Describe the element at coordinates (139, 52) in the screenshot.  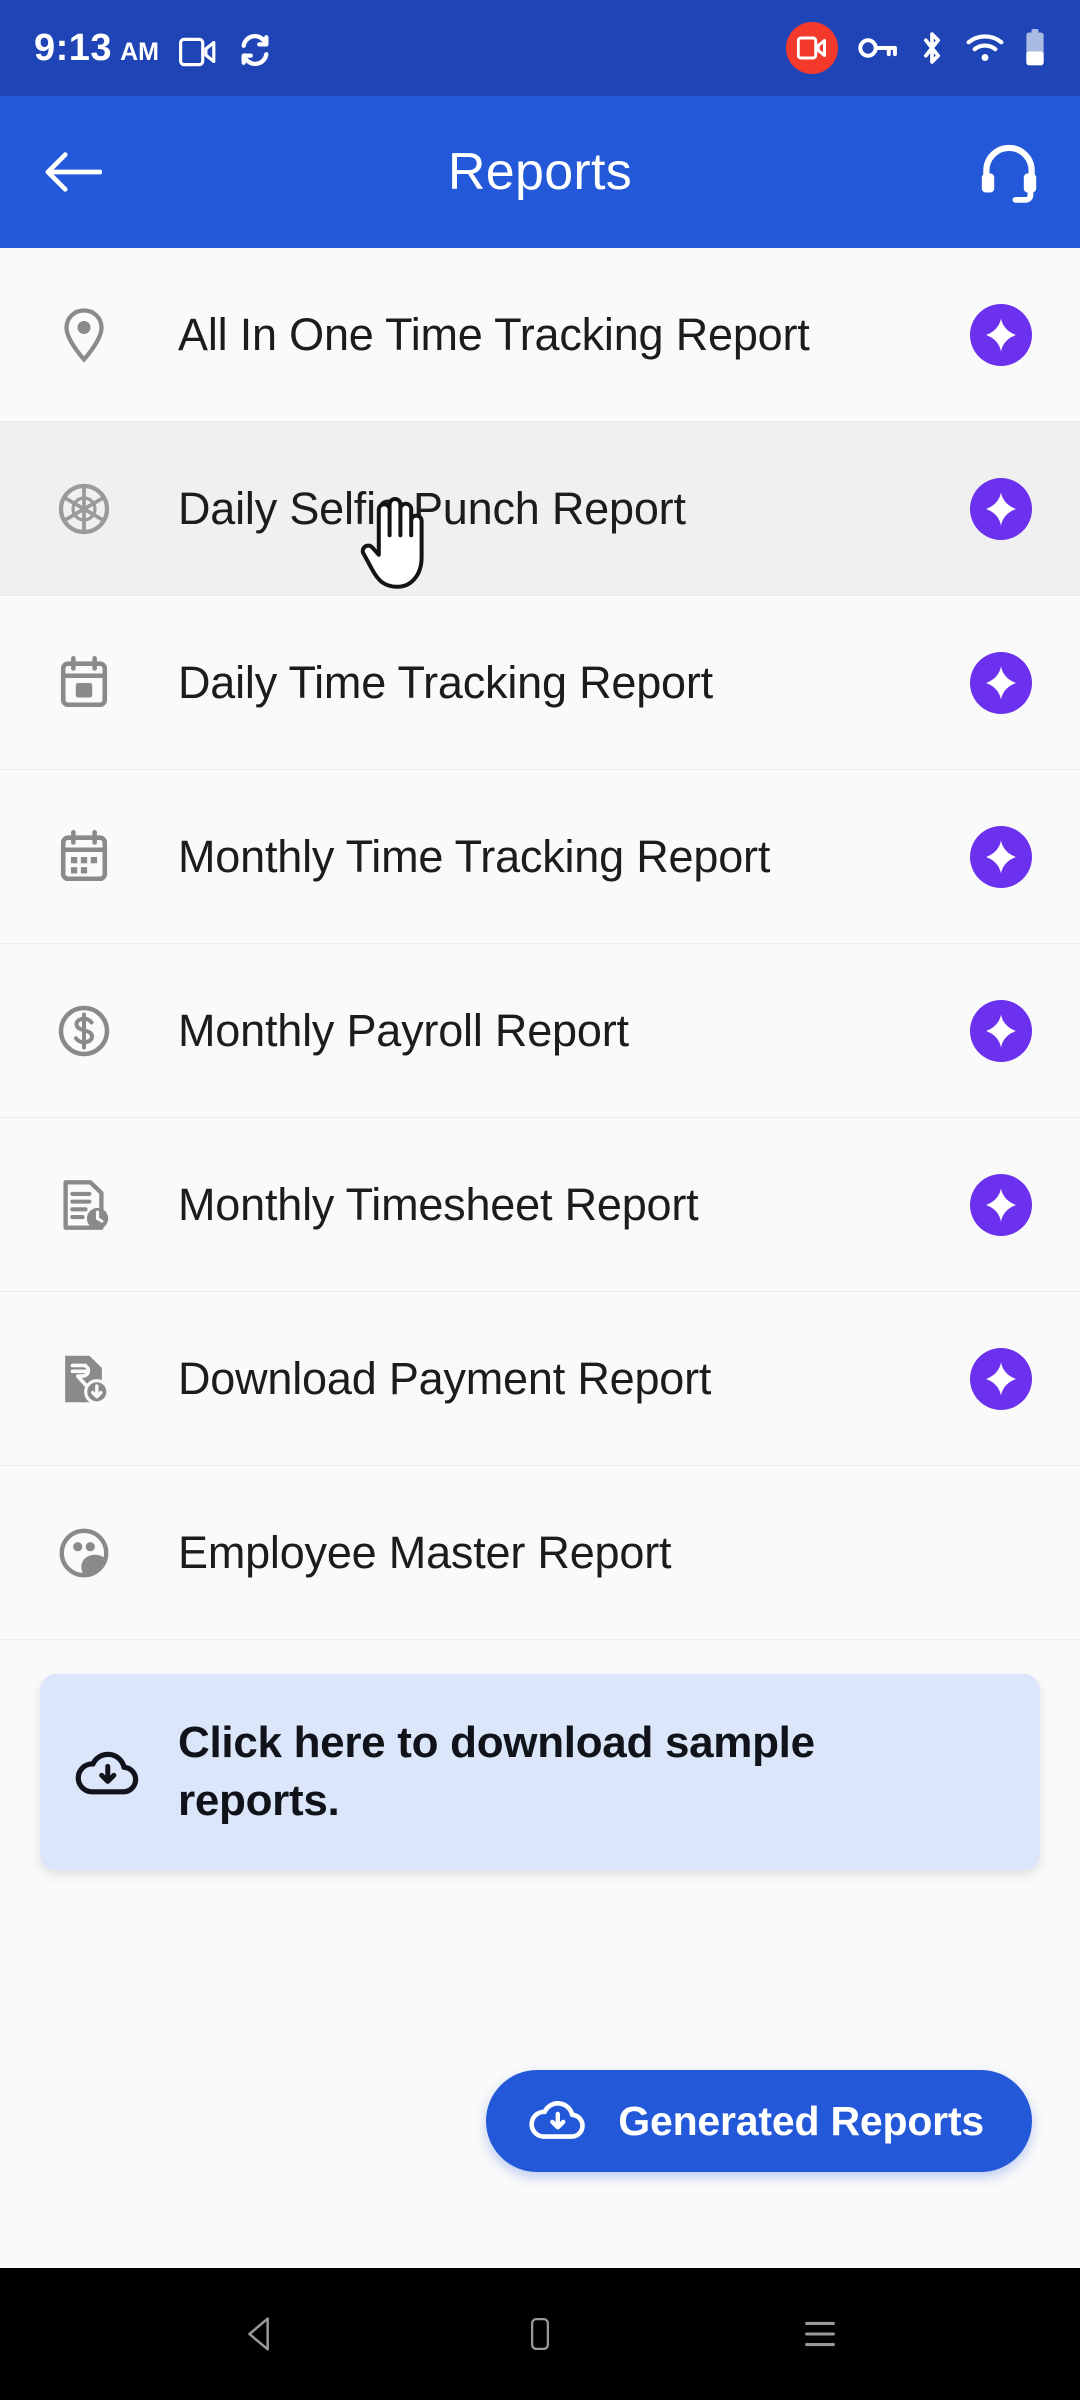
I see `status-bar-ampm: AM` at that location.